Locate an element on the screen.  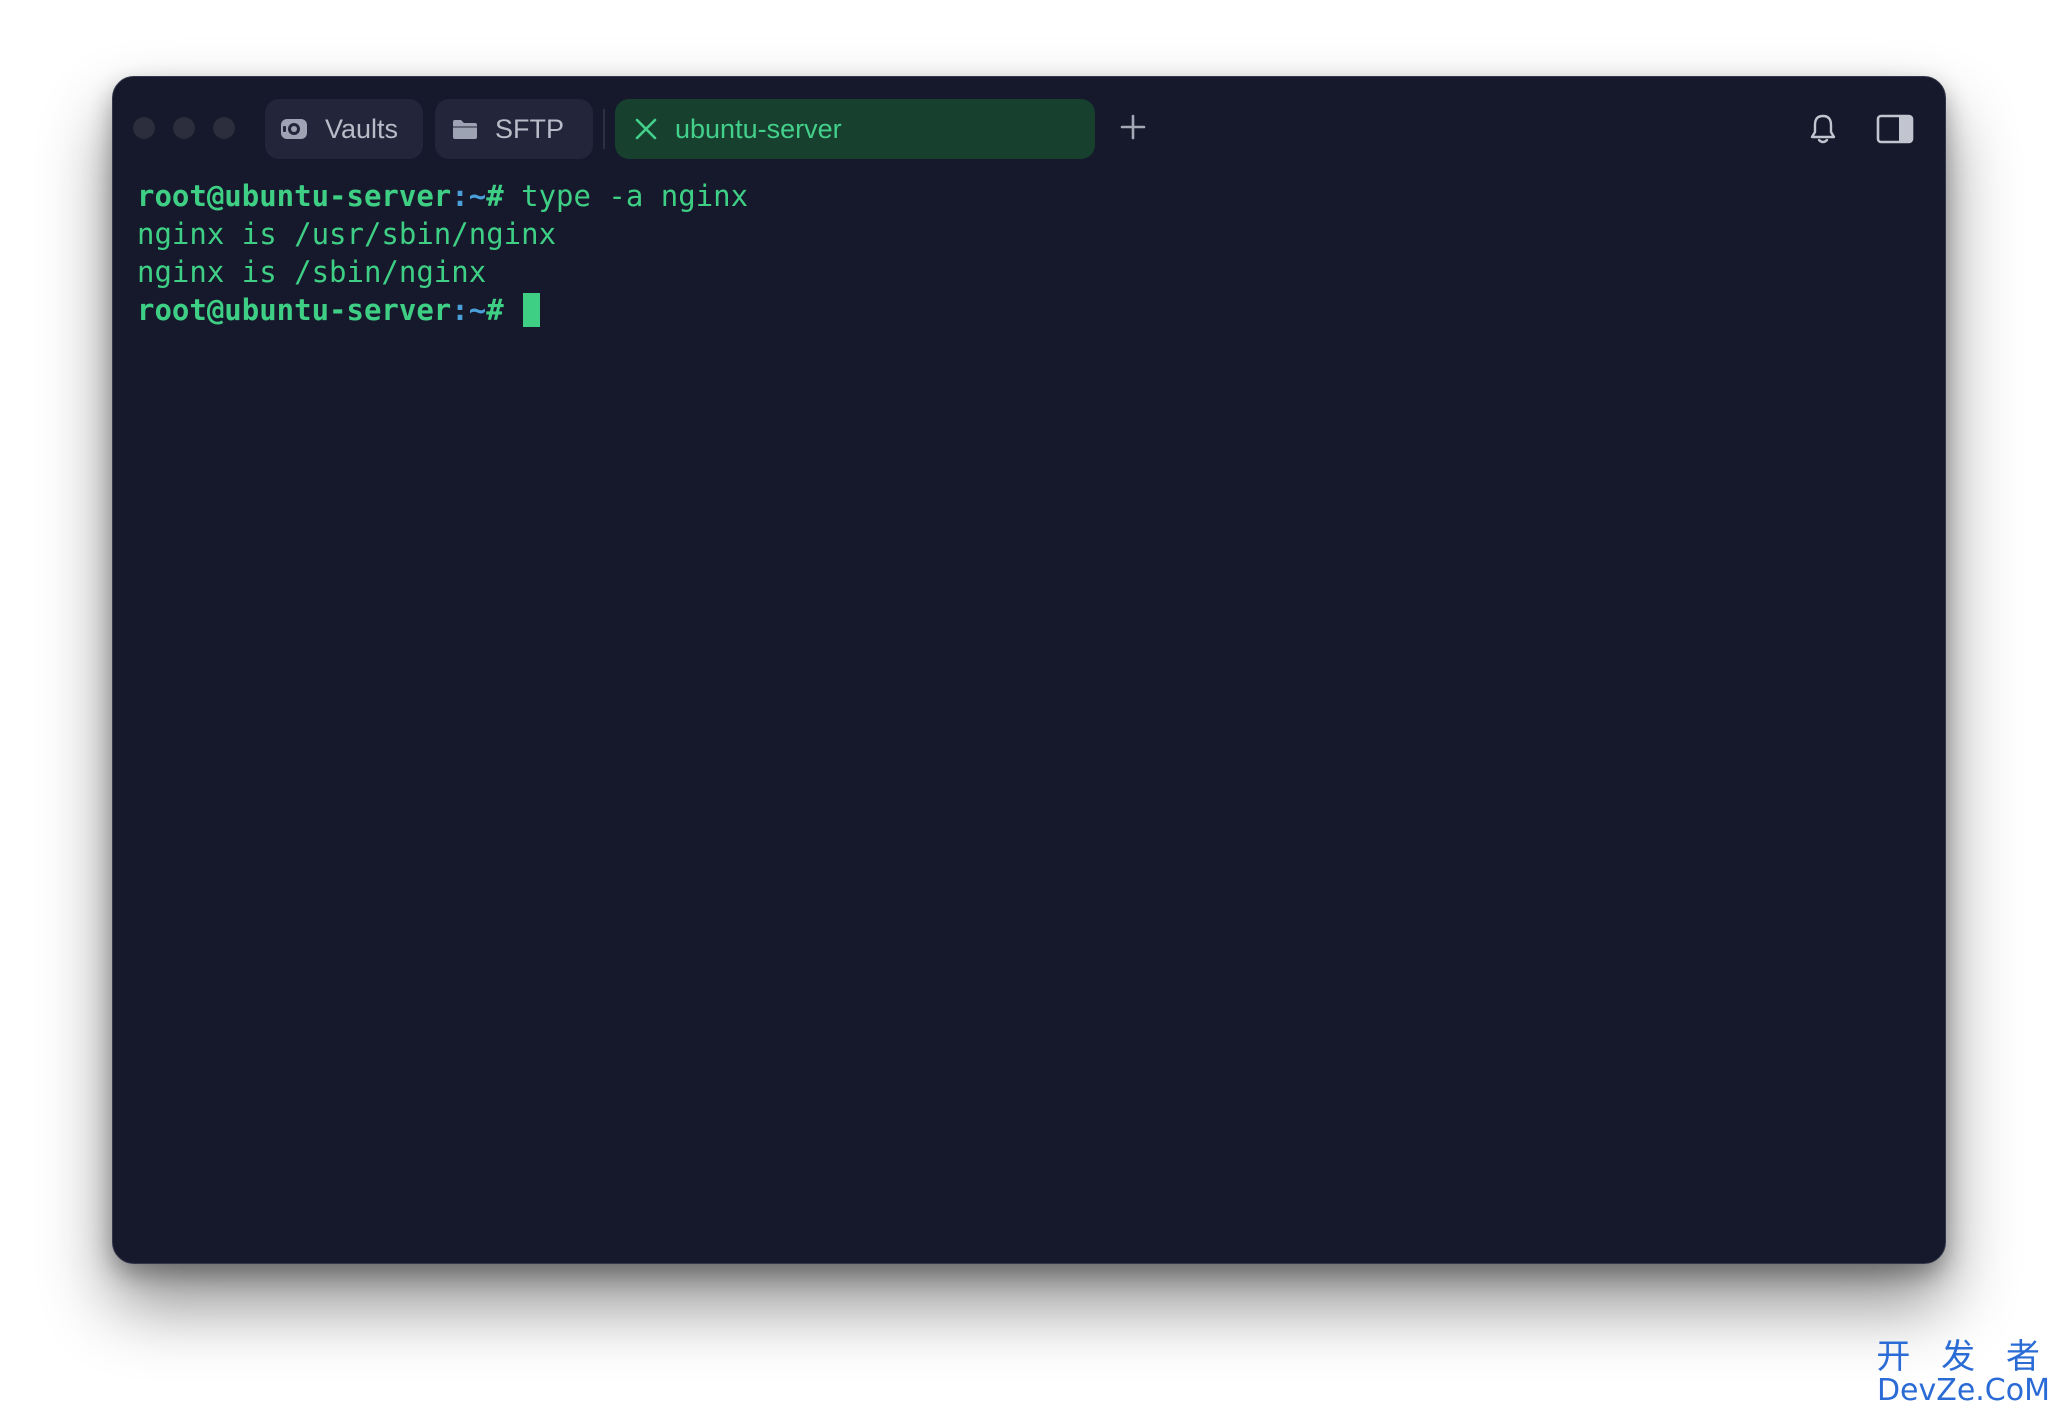
vault-icon is located at coordinates (294, 129).